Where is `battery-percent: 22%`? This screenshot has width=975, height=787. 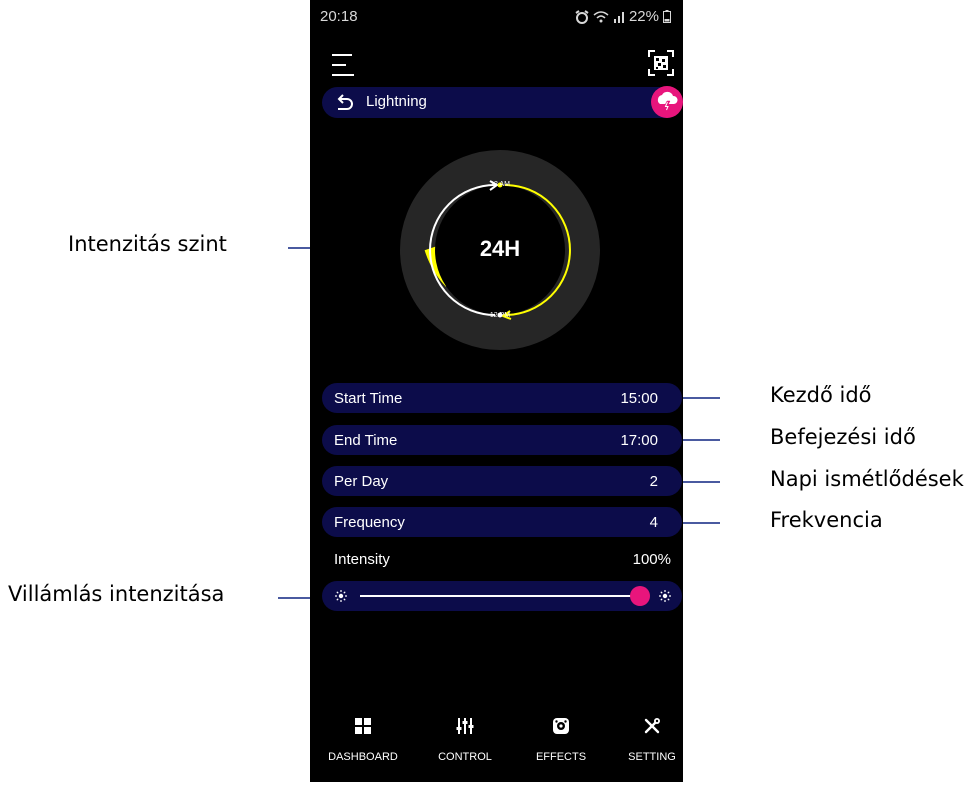
battery-percent: 22% is located at coordinates (643, 16).